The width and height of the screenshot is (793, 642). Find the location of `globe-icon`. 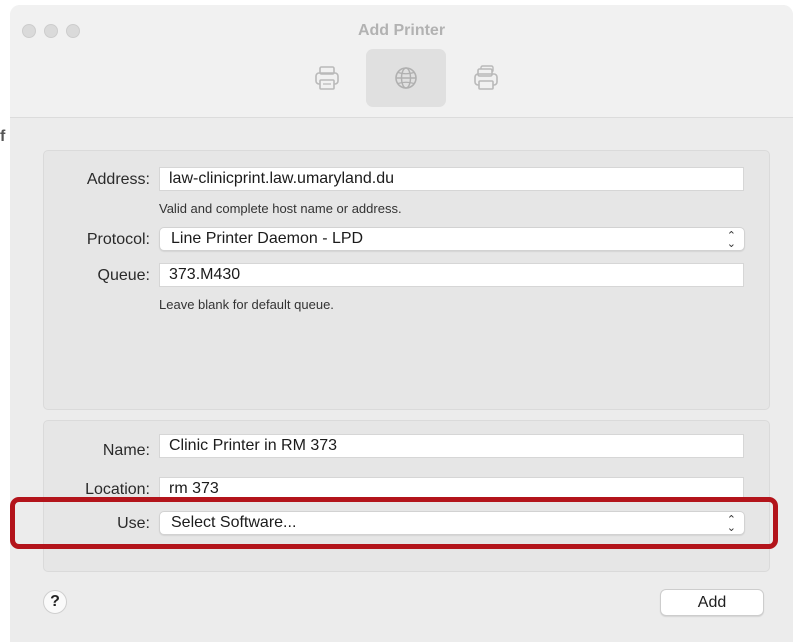

globe-icon is located at coordinates (406, 78).